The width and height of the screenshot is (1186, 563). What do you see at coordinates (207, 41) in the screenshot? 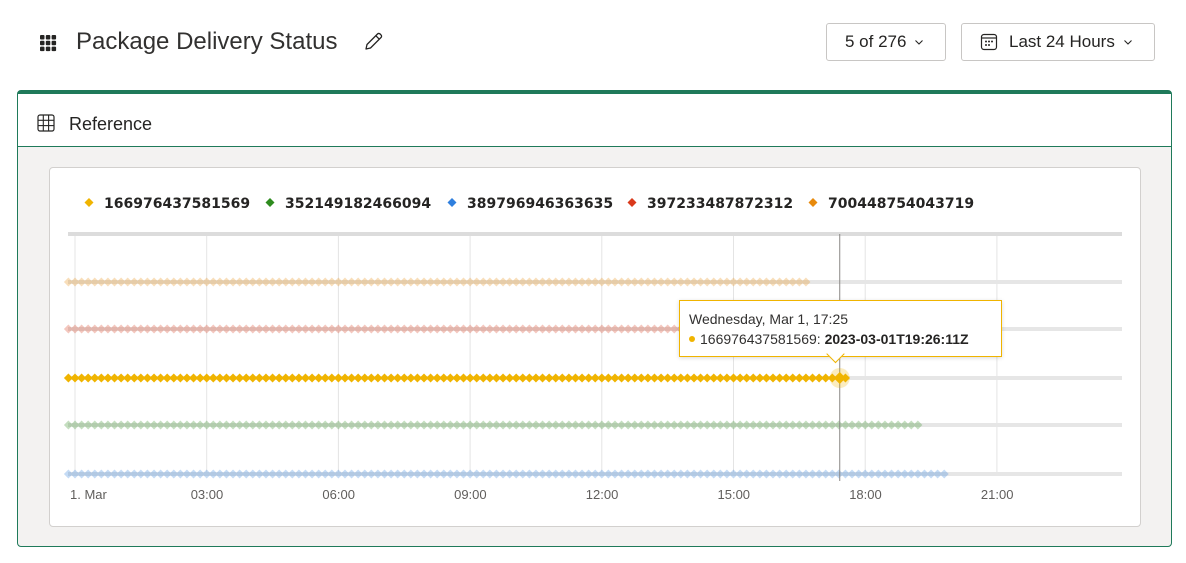
I see `page-title: Package Delivery Status` at bounding box center [207, 41].